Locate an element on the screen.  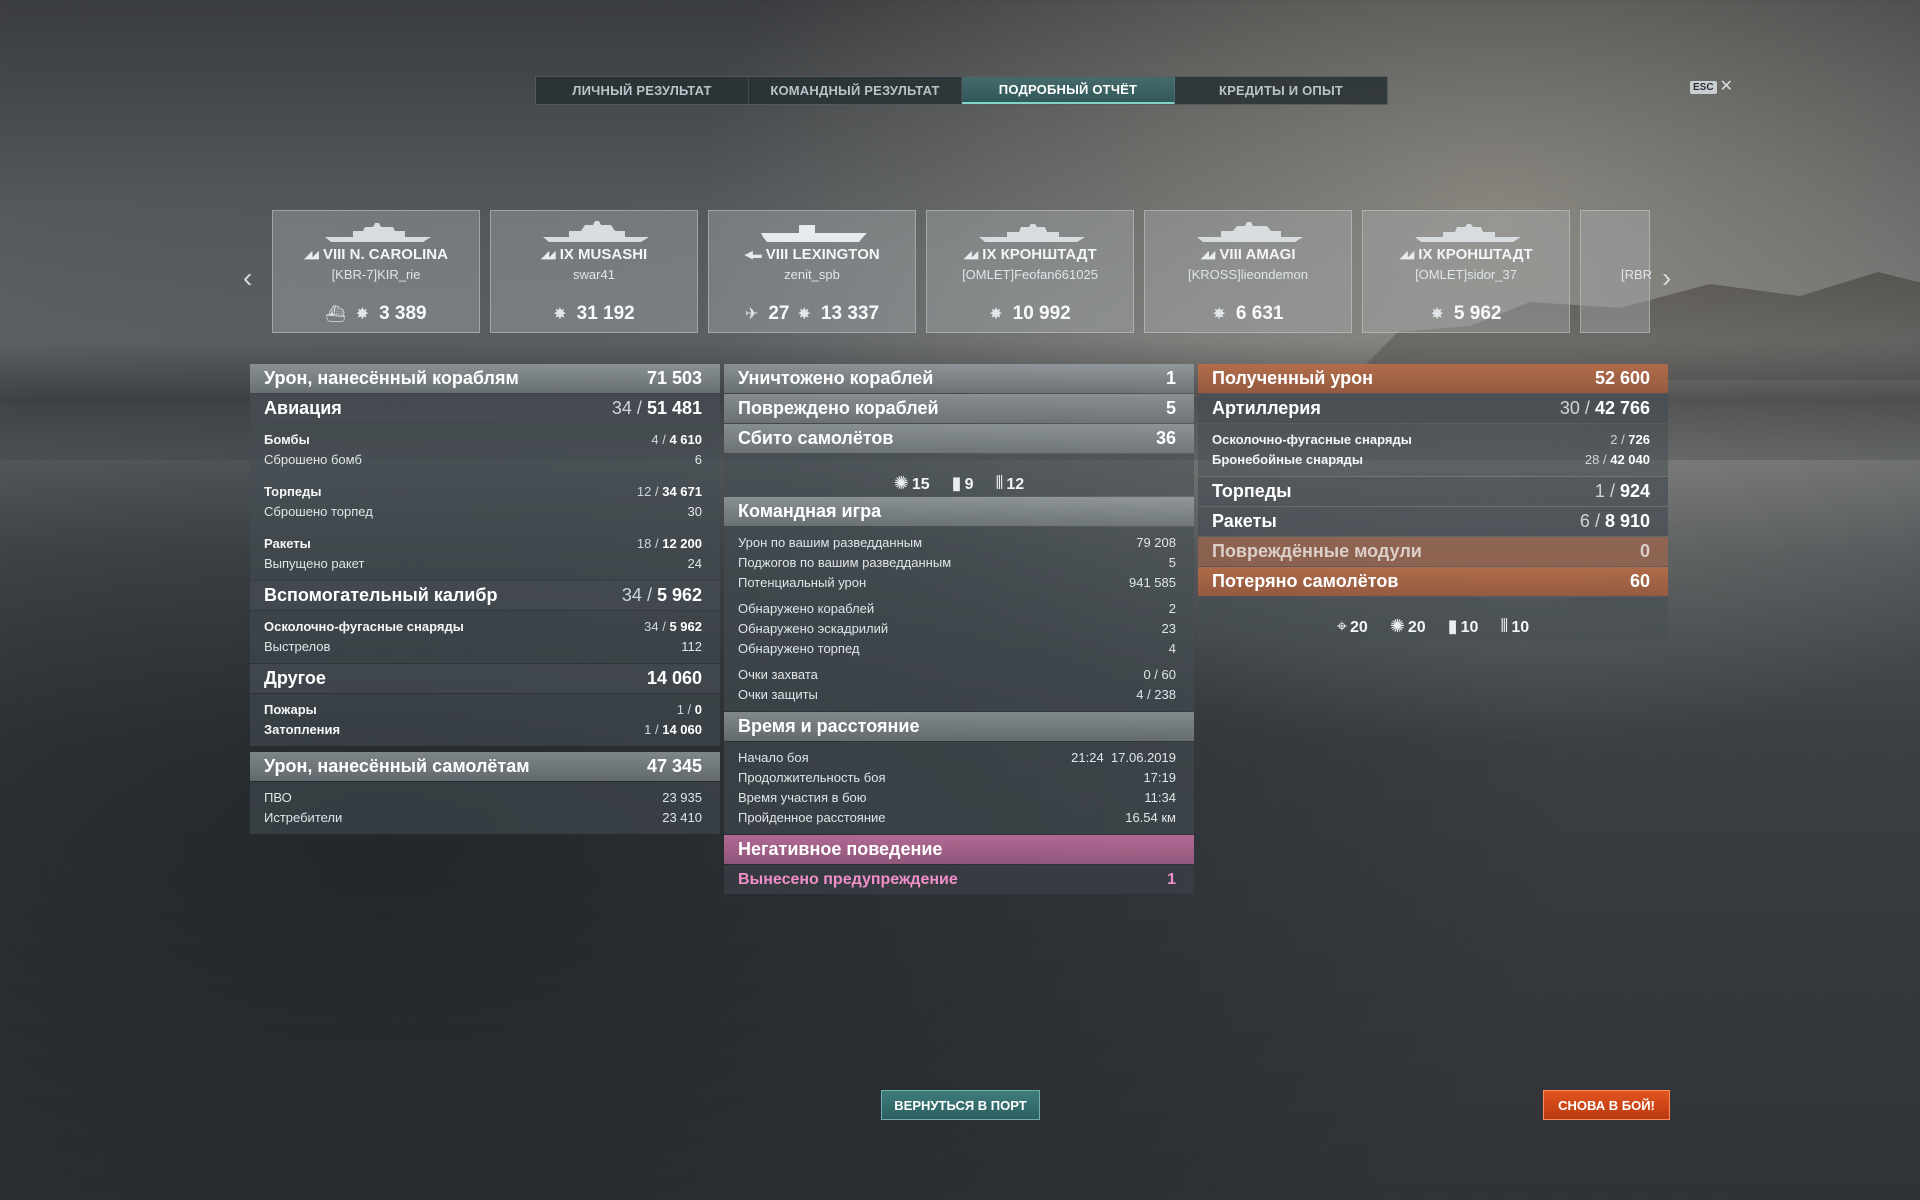
ship-damage: 3 389 is located at coordinates (403, 313).